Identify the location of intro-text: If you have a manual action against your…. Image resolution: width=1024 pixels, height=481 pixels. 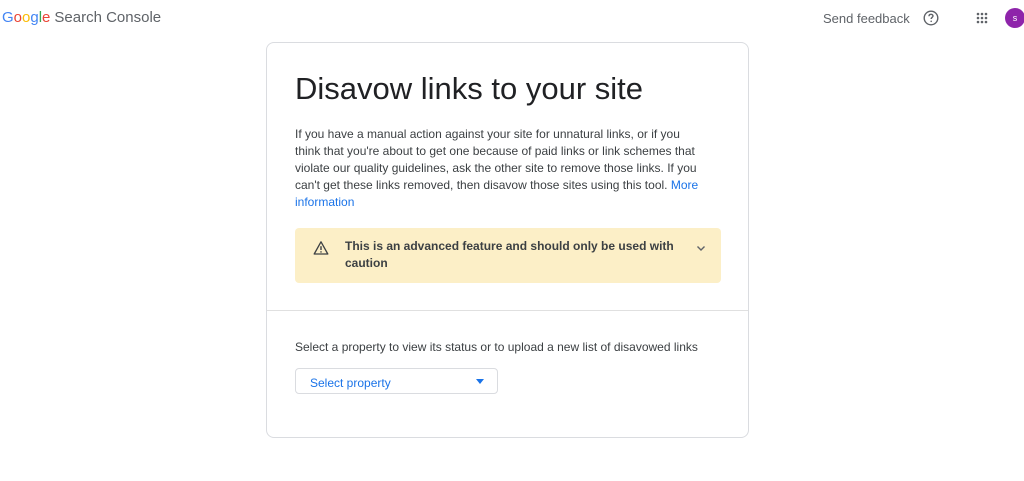
(496, 159).